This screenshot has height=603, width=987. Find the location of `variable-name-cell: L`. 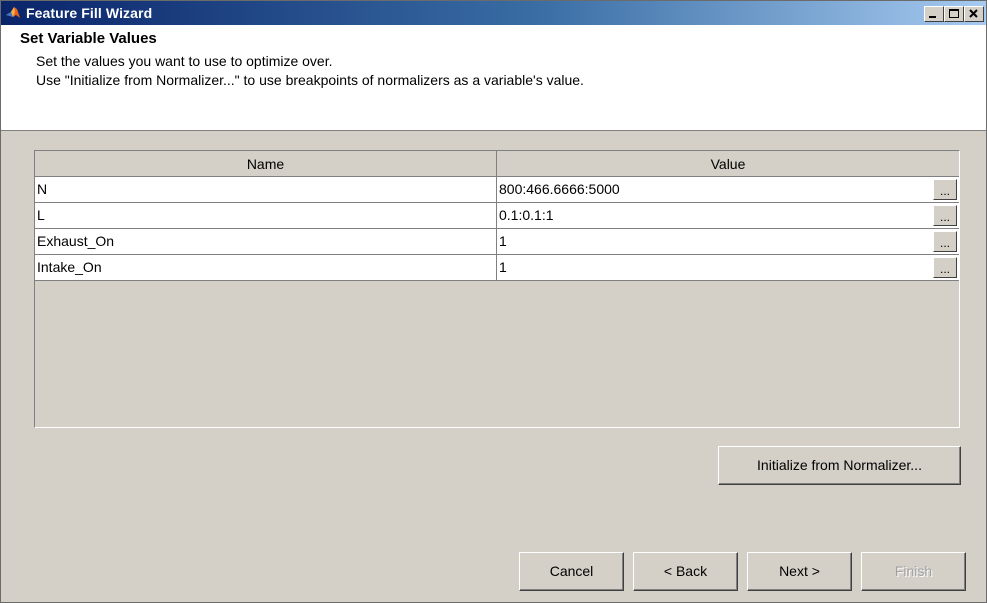

variable-name-cell: L is located at coordinates (266, 215).